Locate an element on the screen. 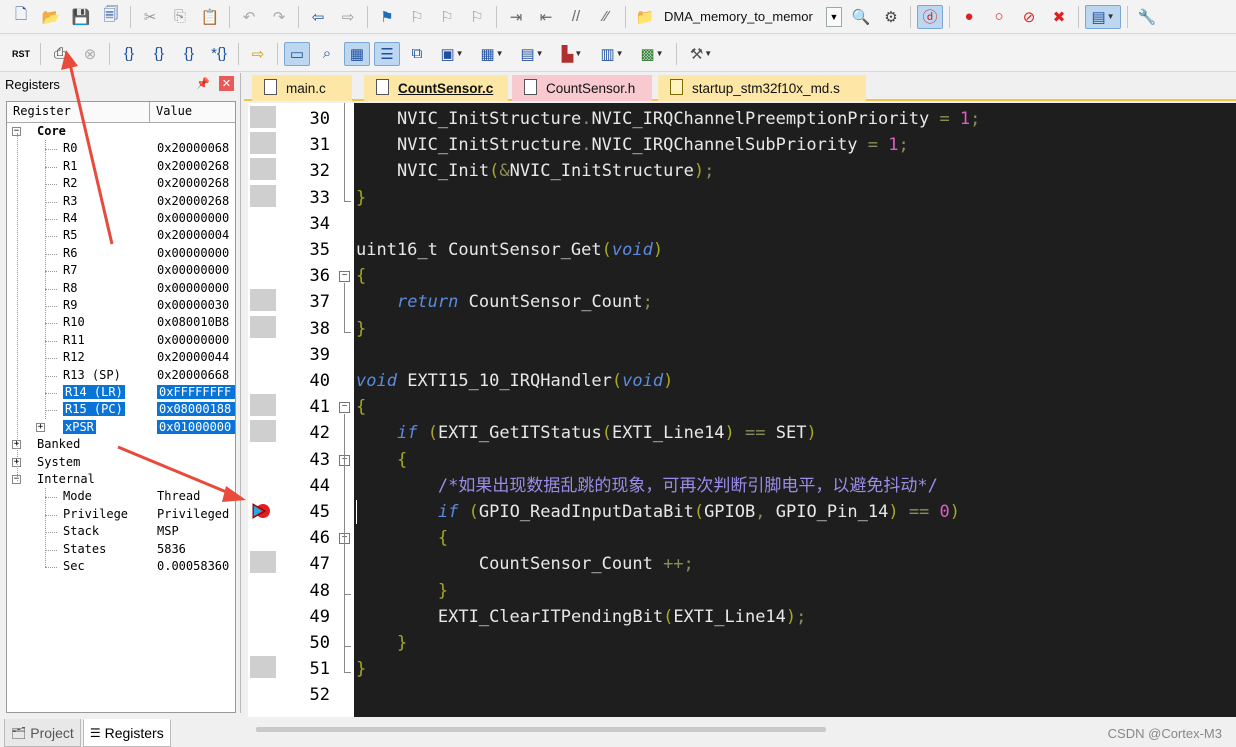 Image resolution: width=1236 pixels, height=747 pixels. column-header-register: Register is located at coordinates (78, 112).